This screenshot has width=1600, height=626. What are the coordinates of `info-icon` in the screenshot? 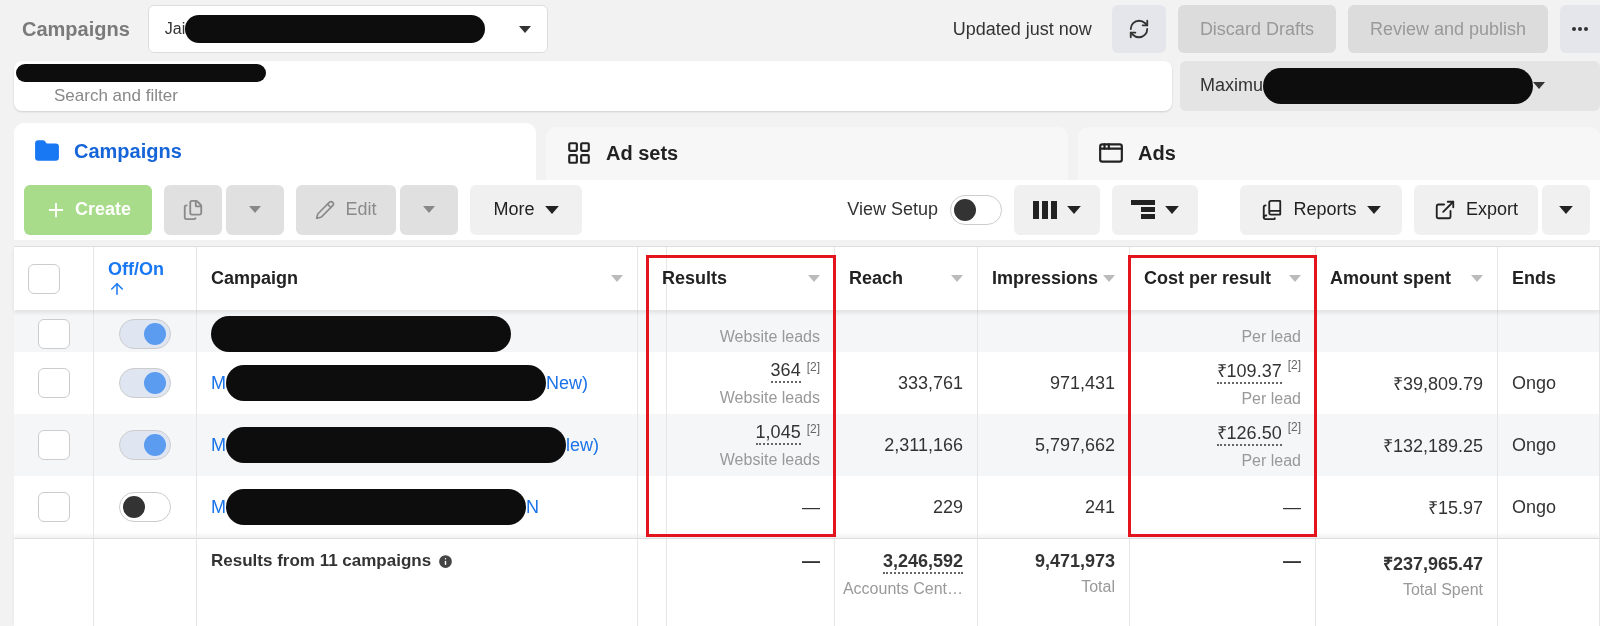 It's located at (446, 561).